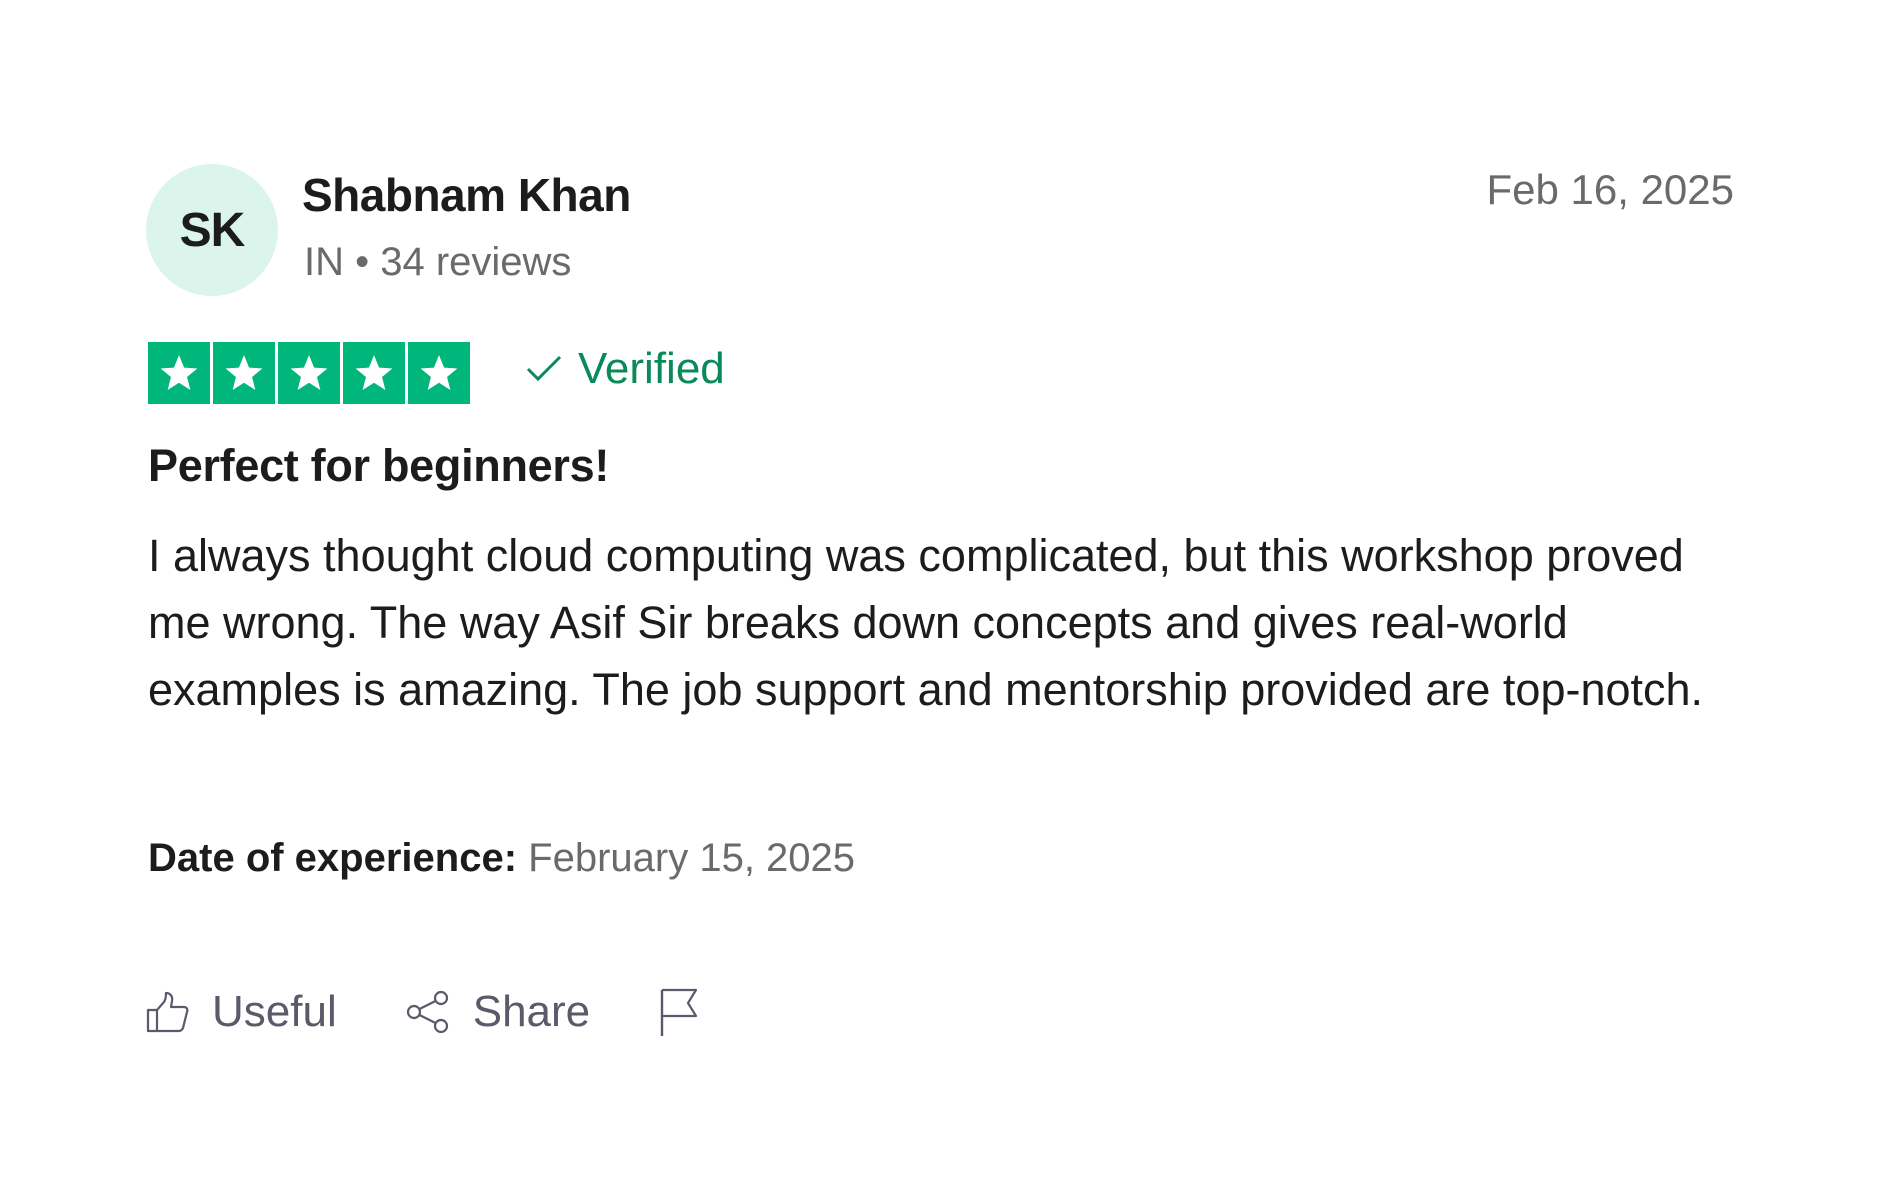 This screenshot has width=1880, height=1200. I want to click on reviewer-name: Shabnam Khan, so click(466, 195).